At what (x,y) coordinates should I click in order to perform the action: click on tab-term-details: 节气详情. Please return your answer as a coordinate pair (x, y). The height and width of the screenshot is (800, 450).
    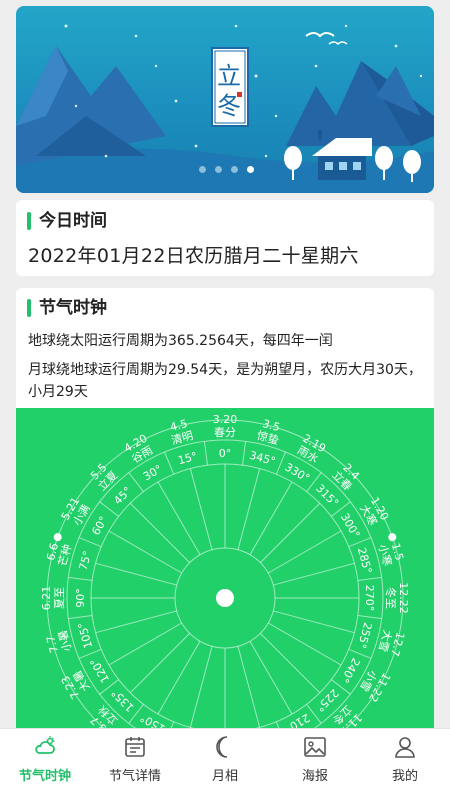
    Looking at the image, I should click on (135, 764).